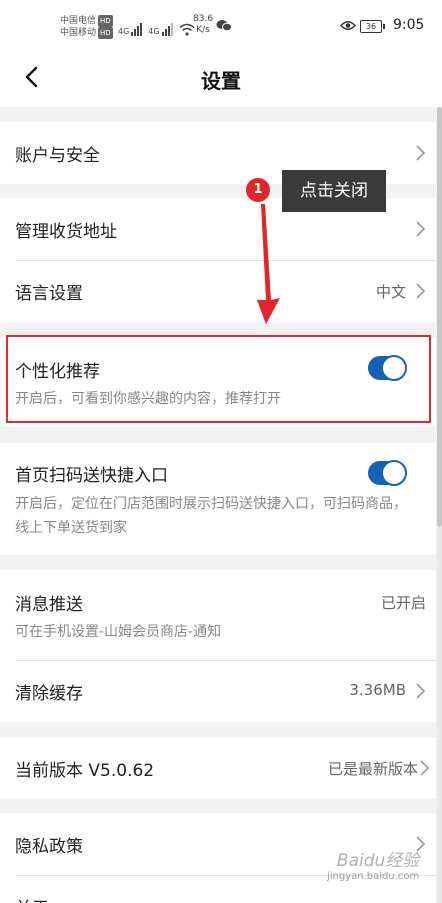  Describe the element at coordinates (373, 876) in the screenshot. I see `watermark-sub: jingyan.baidu.com` at that location.